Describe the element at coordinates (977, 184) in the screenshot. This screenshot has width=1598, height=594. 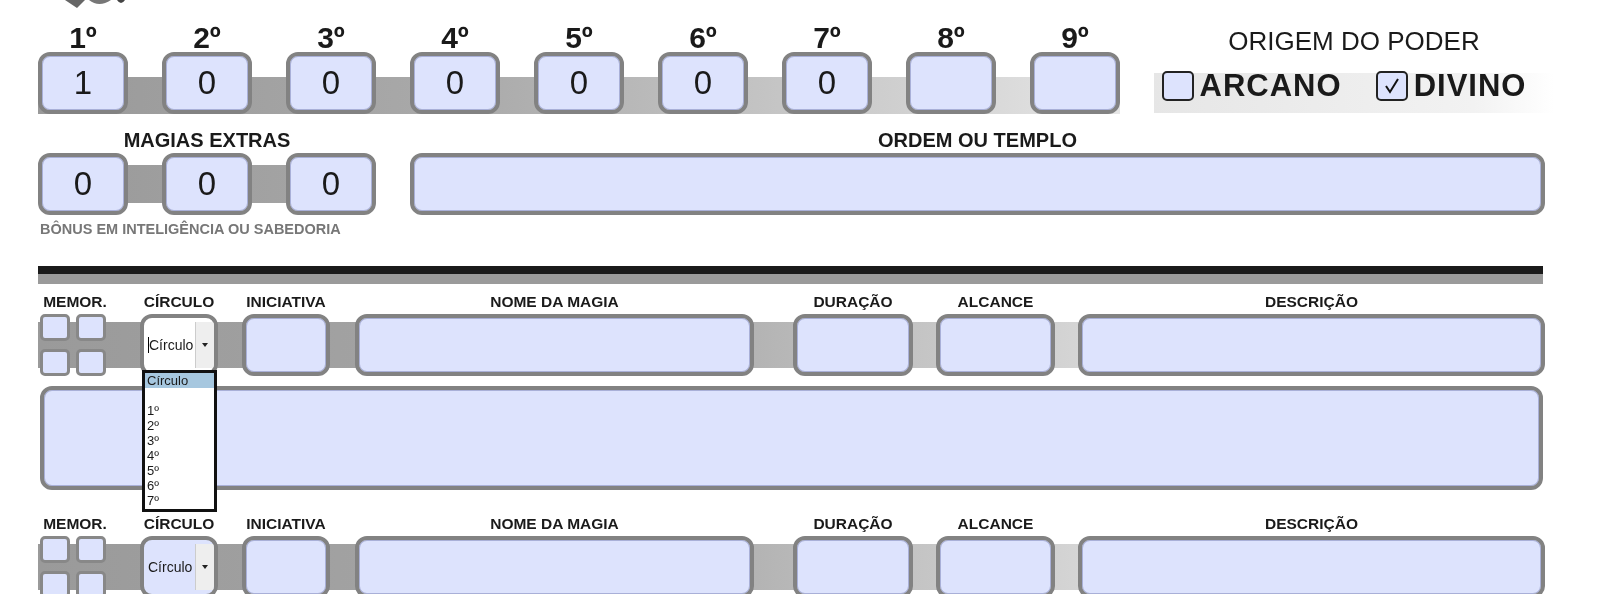
I see `order-field` at that location.